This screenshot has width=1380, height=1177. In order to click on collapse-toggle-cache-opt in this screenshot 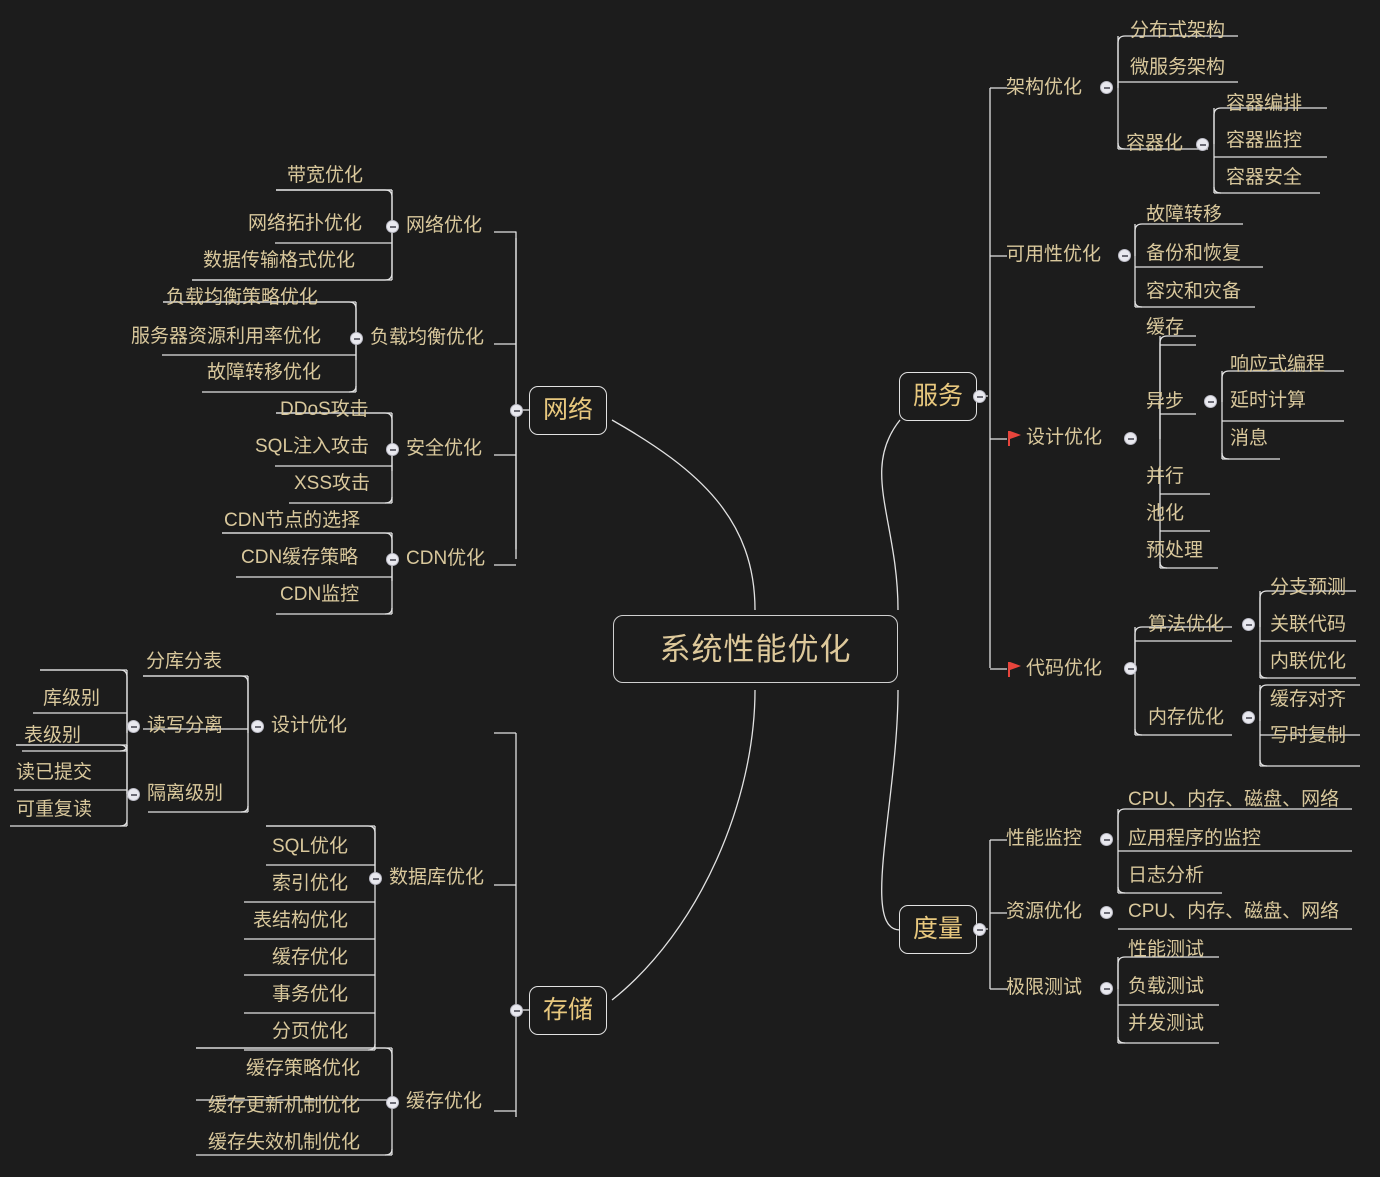, I will do `click(392, 1102)`.